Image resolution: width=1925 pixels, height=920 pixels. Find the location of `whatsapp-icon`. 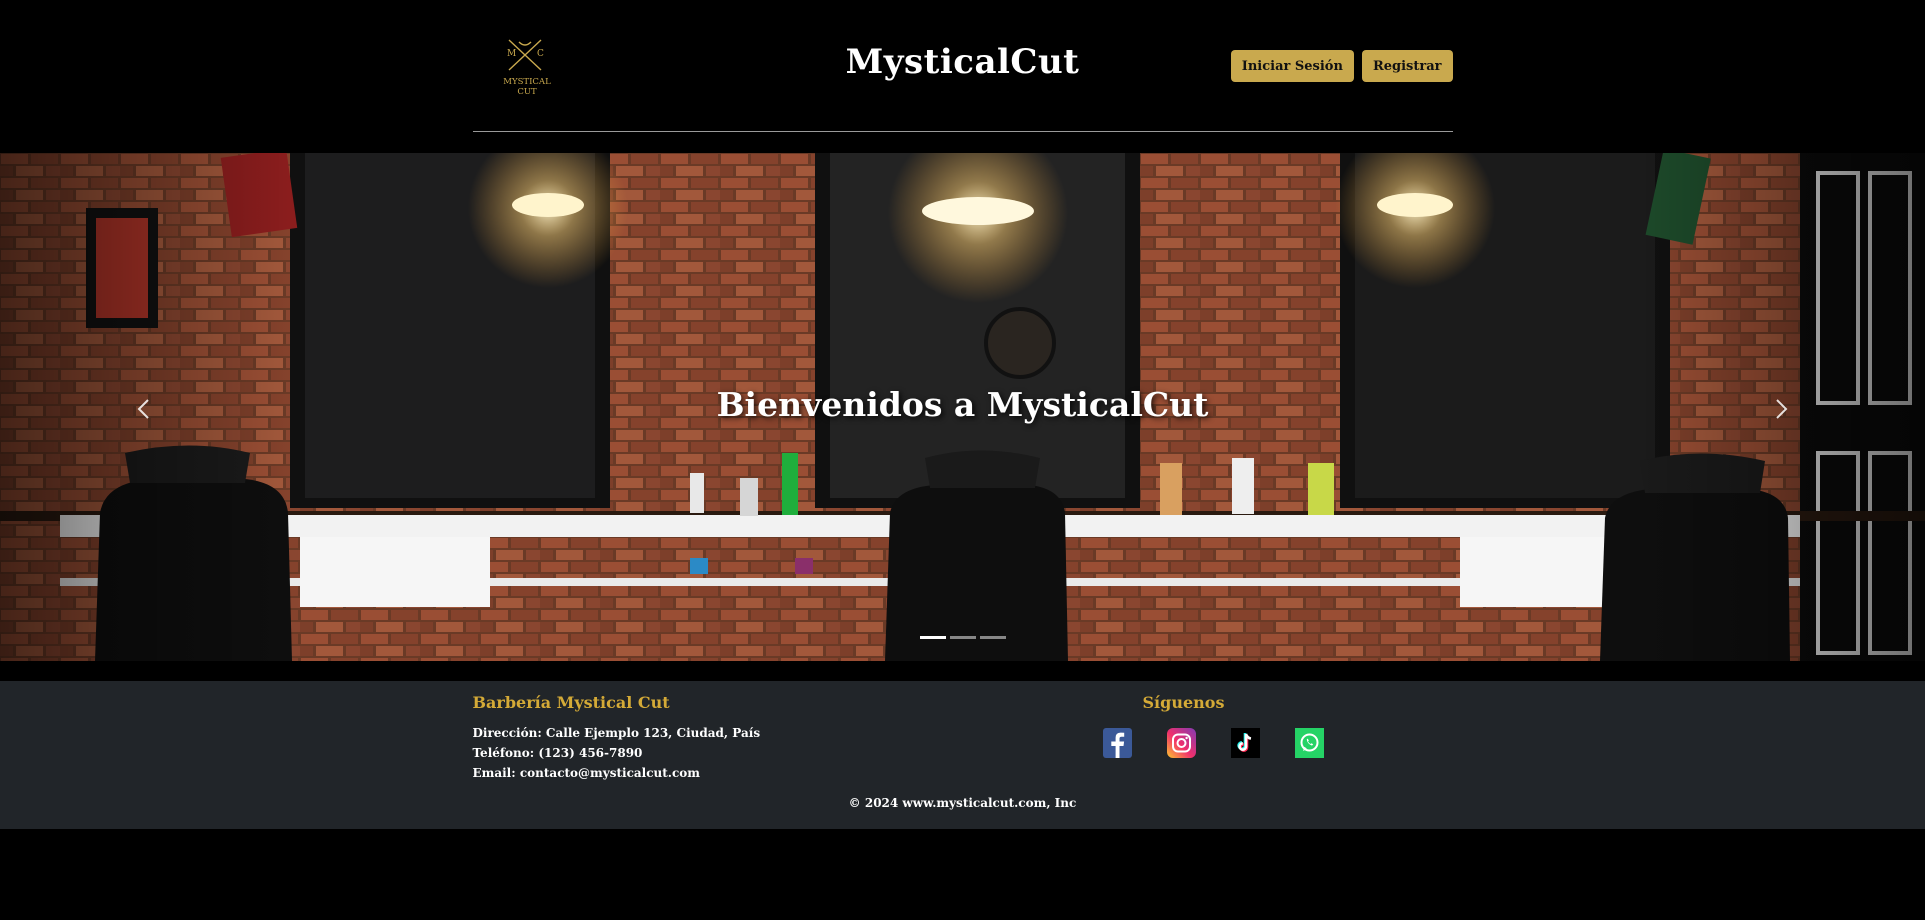

whatsapp-icon is located at coordinates (1309, 743).